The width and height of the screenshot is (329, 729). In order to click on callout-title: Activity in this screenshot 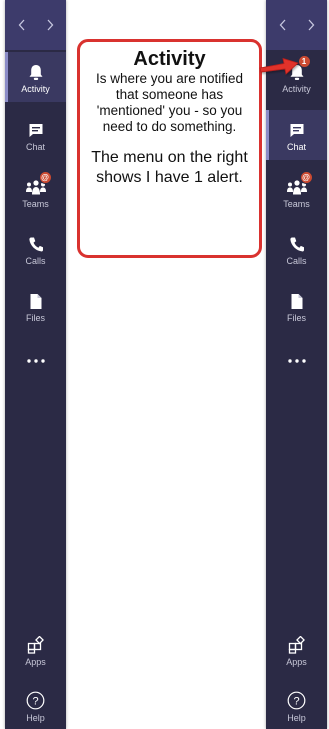, I will do `click(169, 59)`.